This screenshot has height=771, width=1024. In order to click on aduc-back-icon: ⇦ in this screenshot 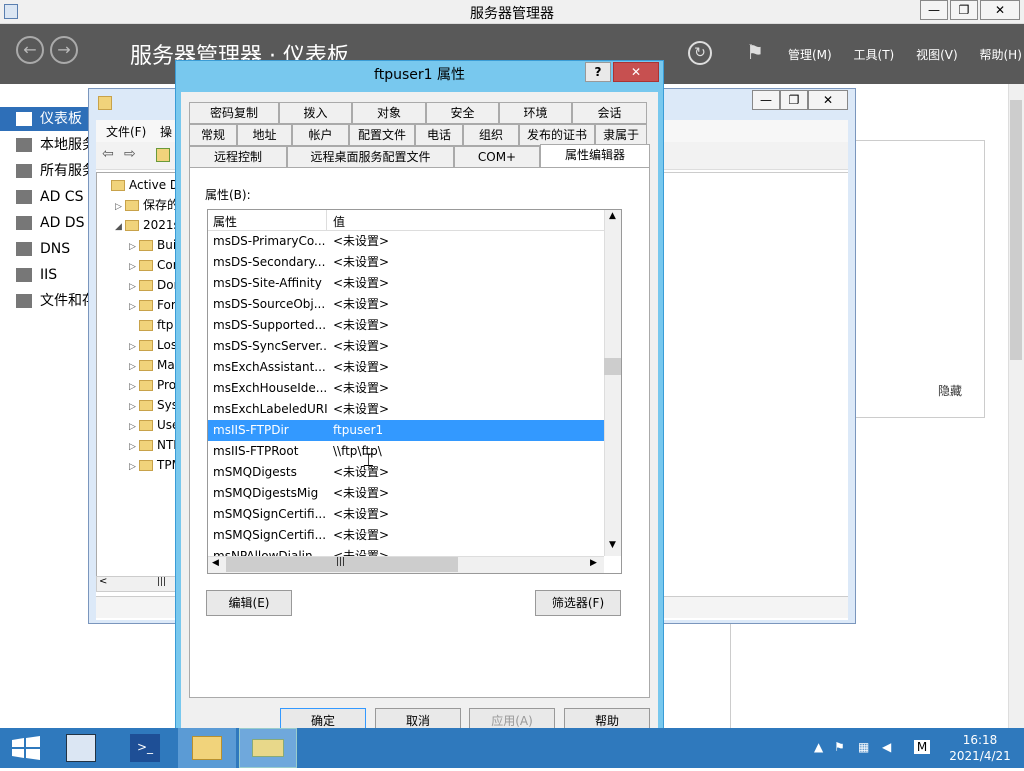, I will do `click(108, 154)`.